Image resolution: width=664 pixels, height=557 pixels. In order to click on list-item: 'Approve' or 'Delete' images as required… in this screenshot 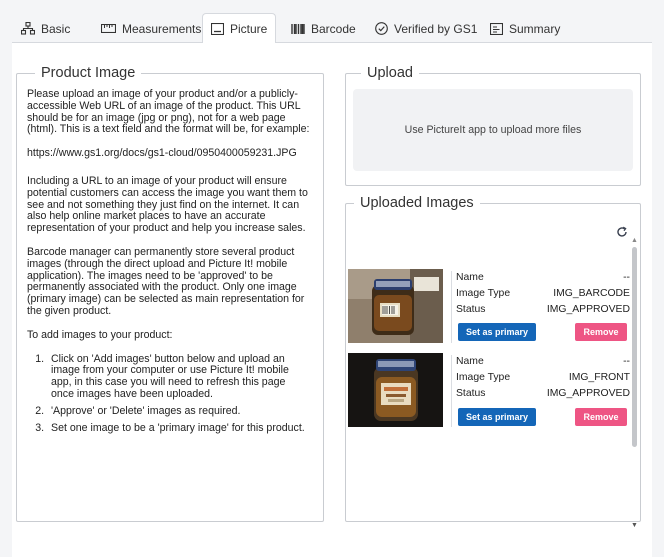, I will do `click(179, 411)`.